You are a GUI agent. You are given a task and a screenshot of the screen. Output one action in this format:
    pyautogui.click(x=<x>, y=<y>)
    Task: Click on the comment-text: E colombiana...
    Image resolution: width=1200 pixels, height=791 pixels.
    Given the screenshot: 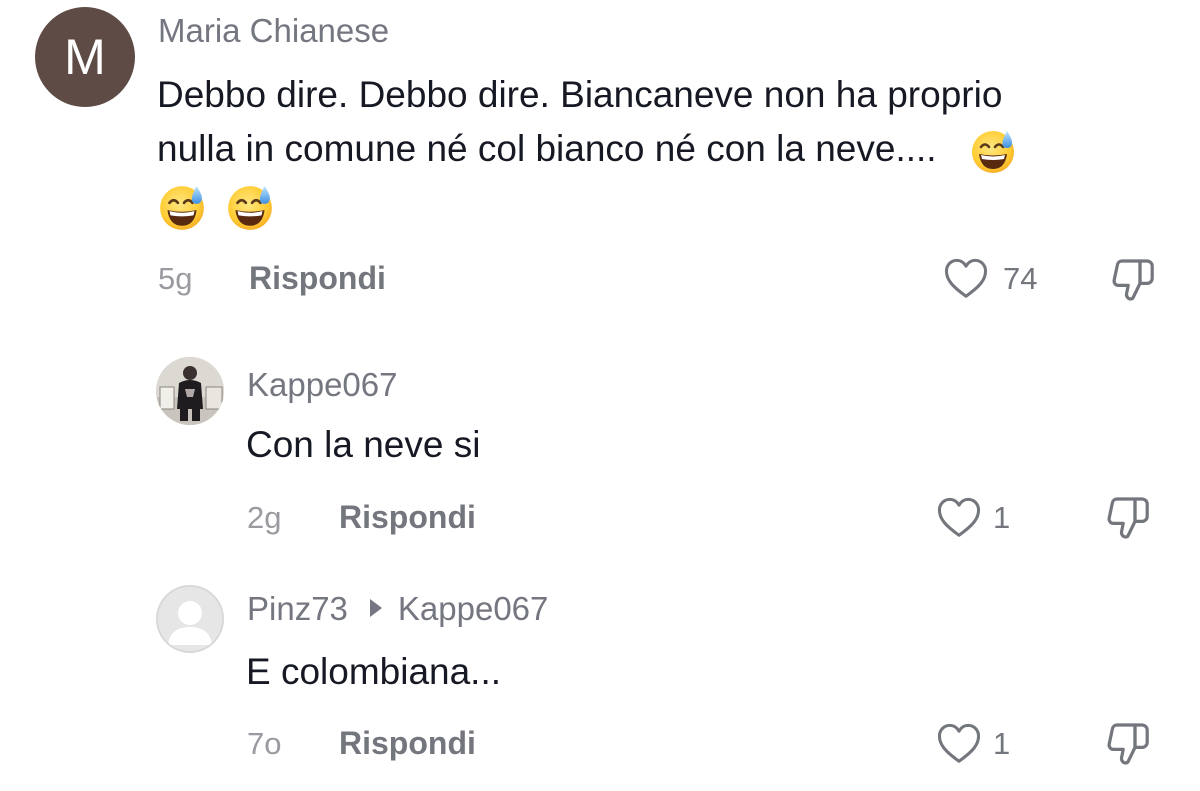 What is the action you would take?
    pyautogui.click(x=374, y=671)
    